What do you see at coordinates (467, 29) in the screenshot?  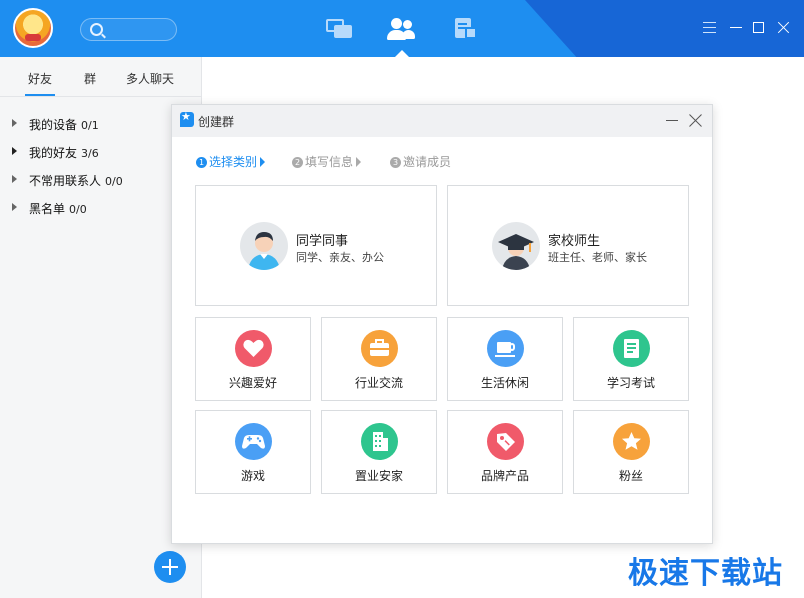 I see `documents-tab-icon` at bounding box center [467, 29].